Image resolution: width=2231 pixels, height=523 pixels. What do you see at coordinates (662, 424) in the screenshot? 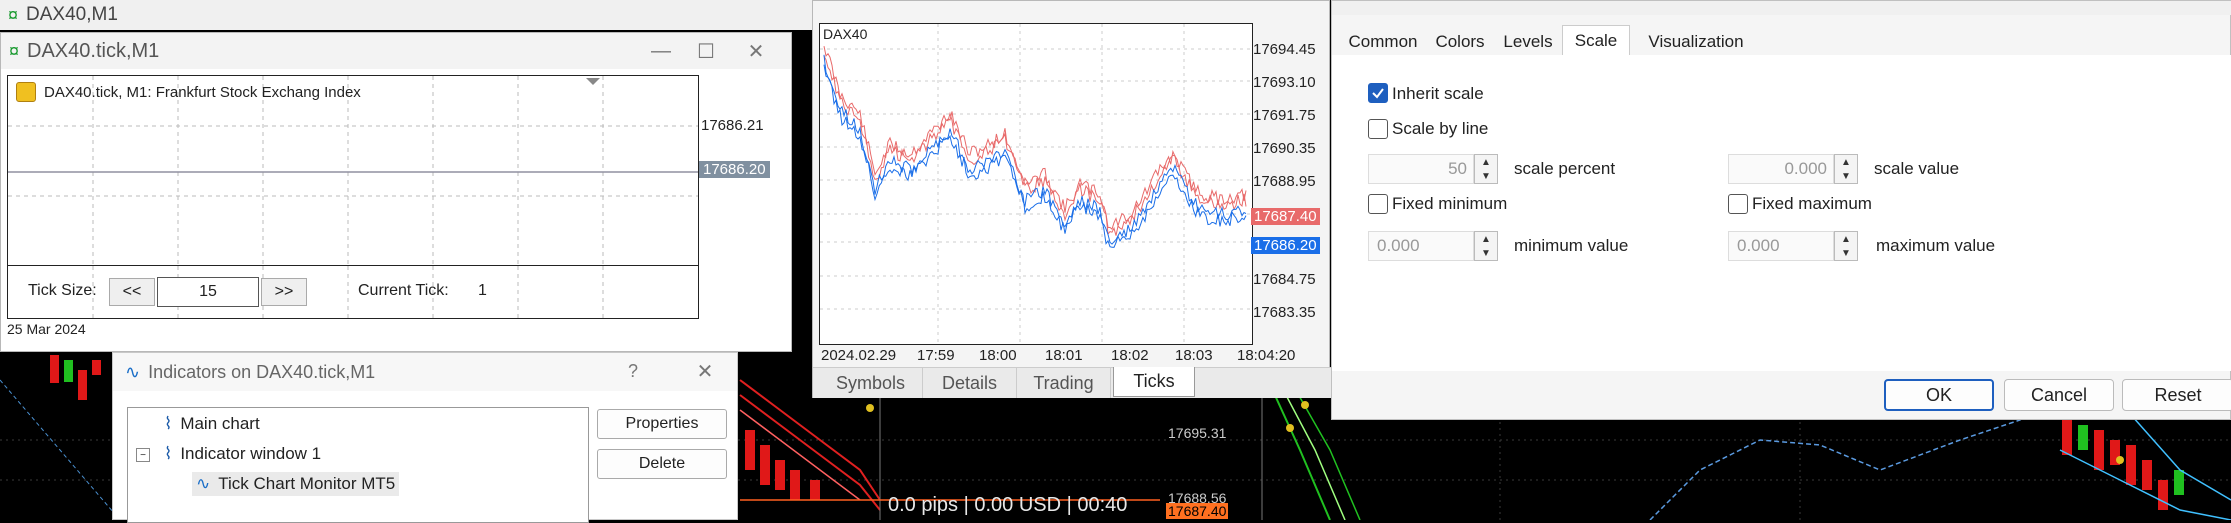
I see `properties-button: Properties` at bounding box center [662, 424].